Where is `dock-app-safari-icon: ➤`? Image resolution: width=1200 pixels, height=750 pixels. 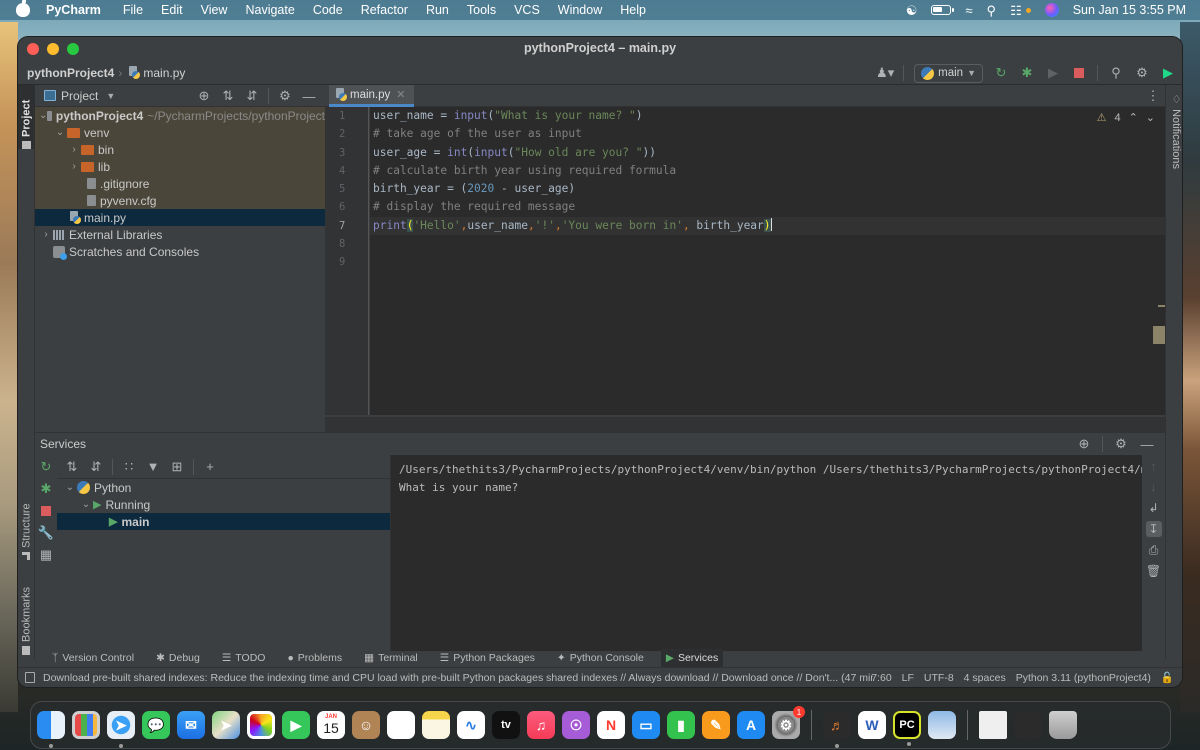 dock-app-safari-icon: ➤ is located at coordinates (121, 729).